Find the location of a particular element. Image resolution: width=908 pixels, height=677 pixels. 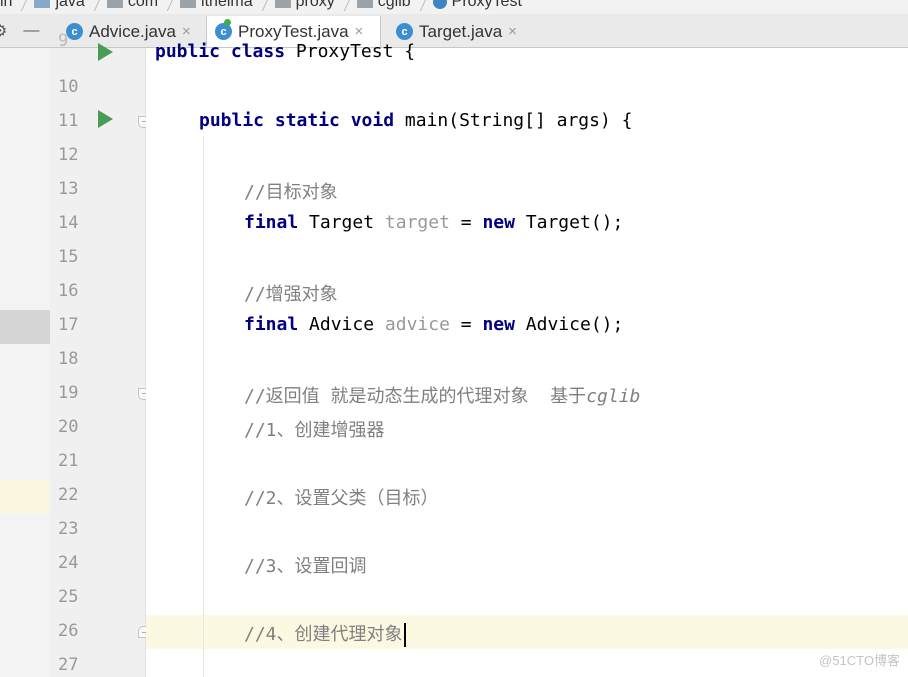

code-line-19: //返回值 就是动态生成的代理对象 基于cglib is located at coordinates (442, 396).